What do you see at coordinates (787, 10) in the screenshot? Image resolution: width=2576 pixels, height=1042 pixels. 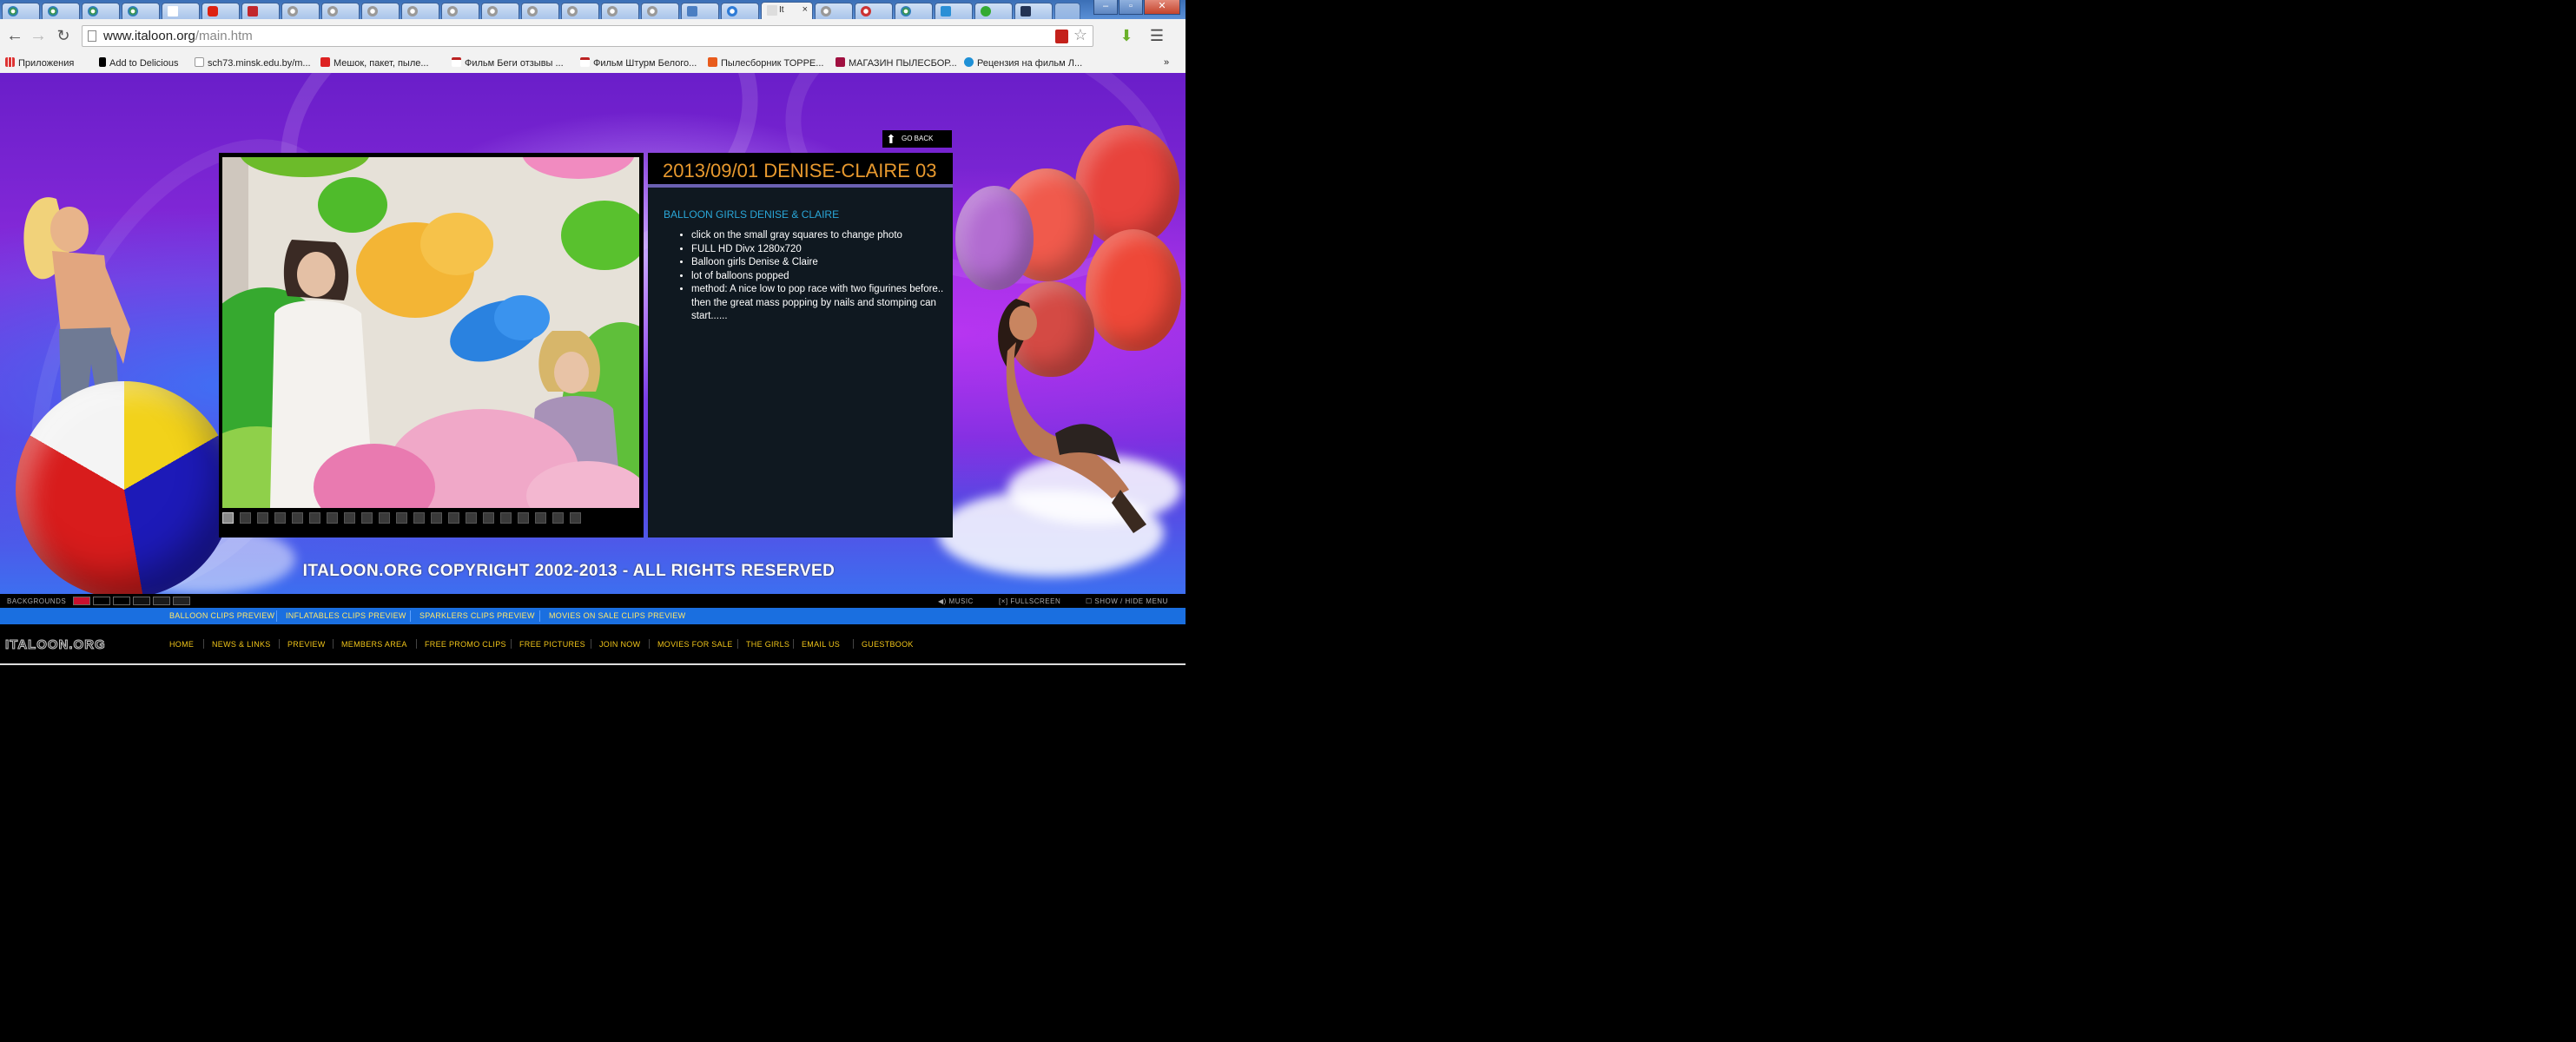 I see `browser-tab-active: It ×` at bounding box center [787, 10].